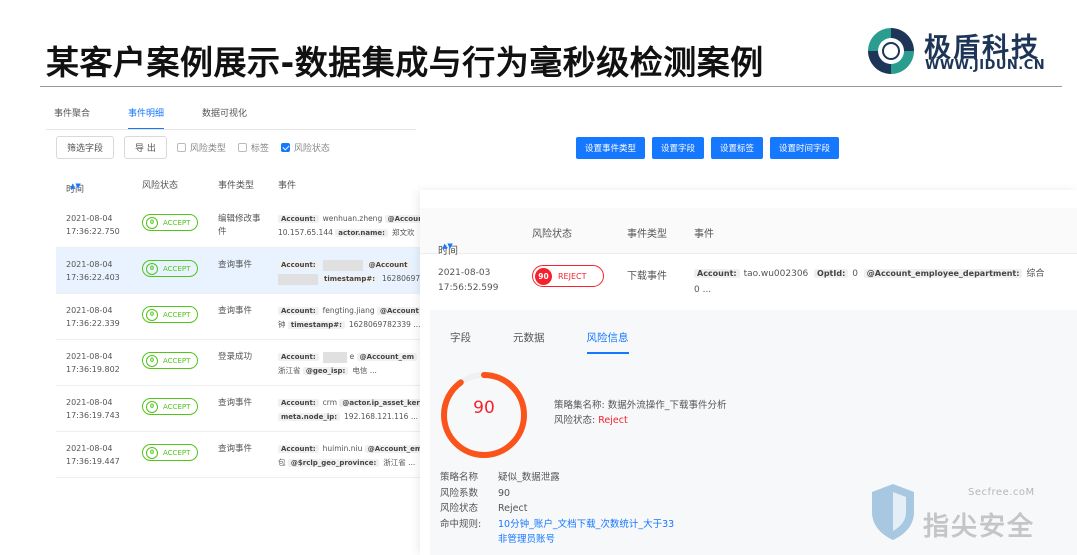 Image resolution: width=1077 pixels, height=555 pixels. What do you see at coordinates (201, 147) in the screenshot?
I see `risk-type-checkbox: 风险类型` at bounding box center [201, 147].